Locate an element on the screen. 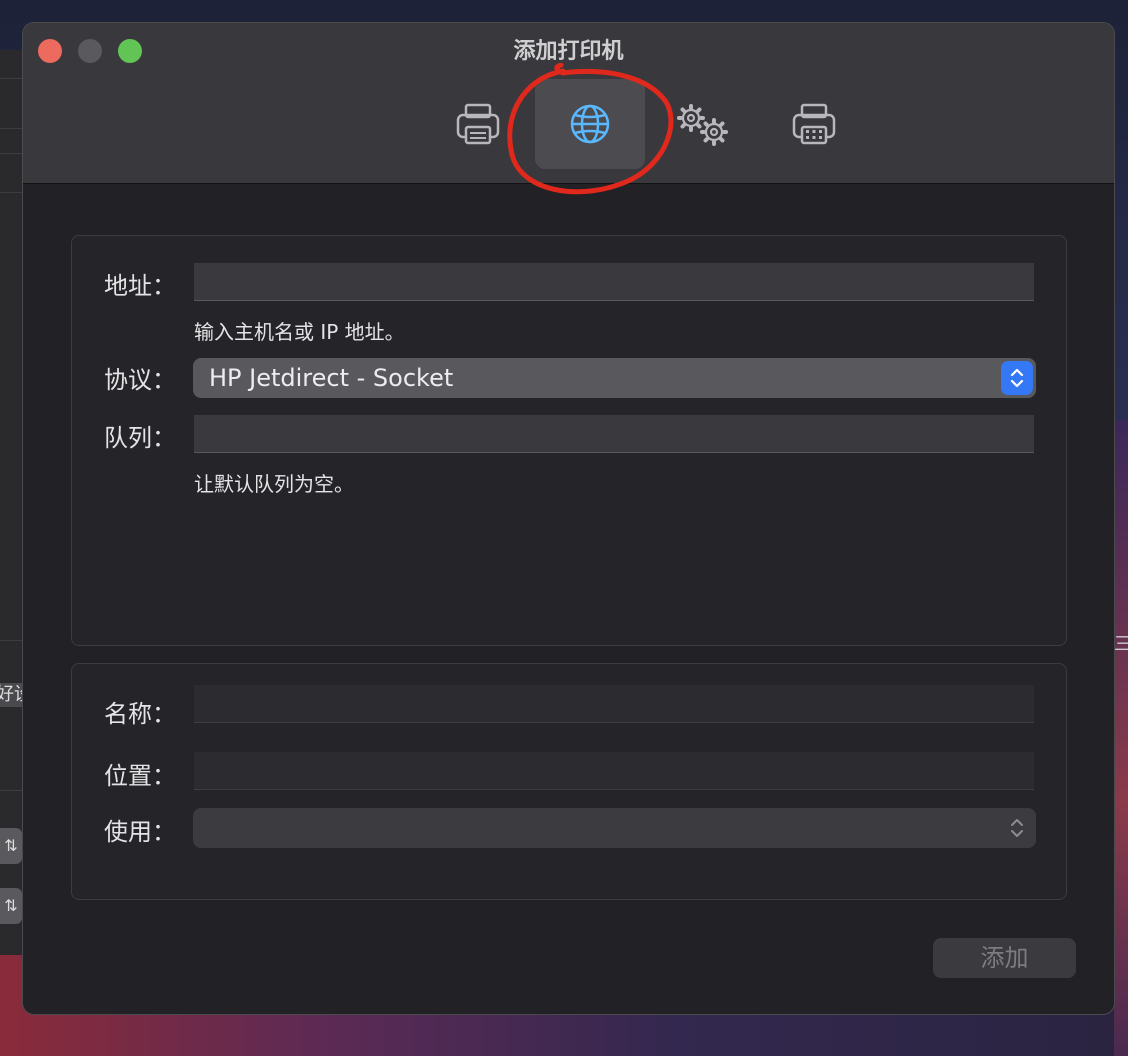 The image size is (1128, 1056). name-label: 名称： is located at coordinates (140, 714).